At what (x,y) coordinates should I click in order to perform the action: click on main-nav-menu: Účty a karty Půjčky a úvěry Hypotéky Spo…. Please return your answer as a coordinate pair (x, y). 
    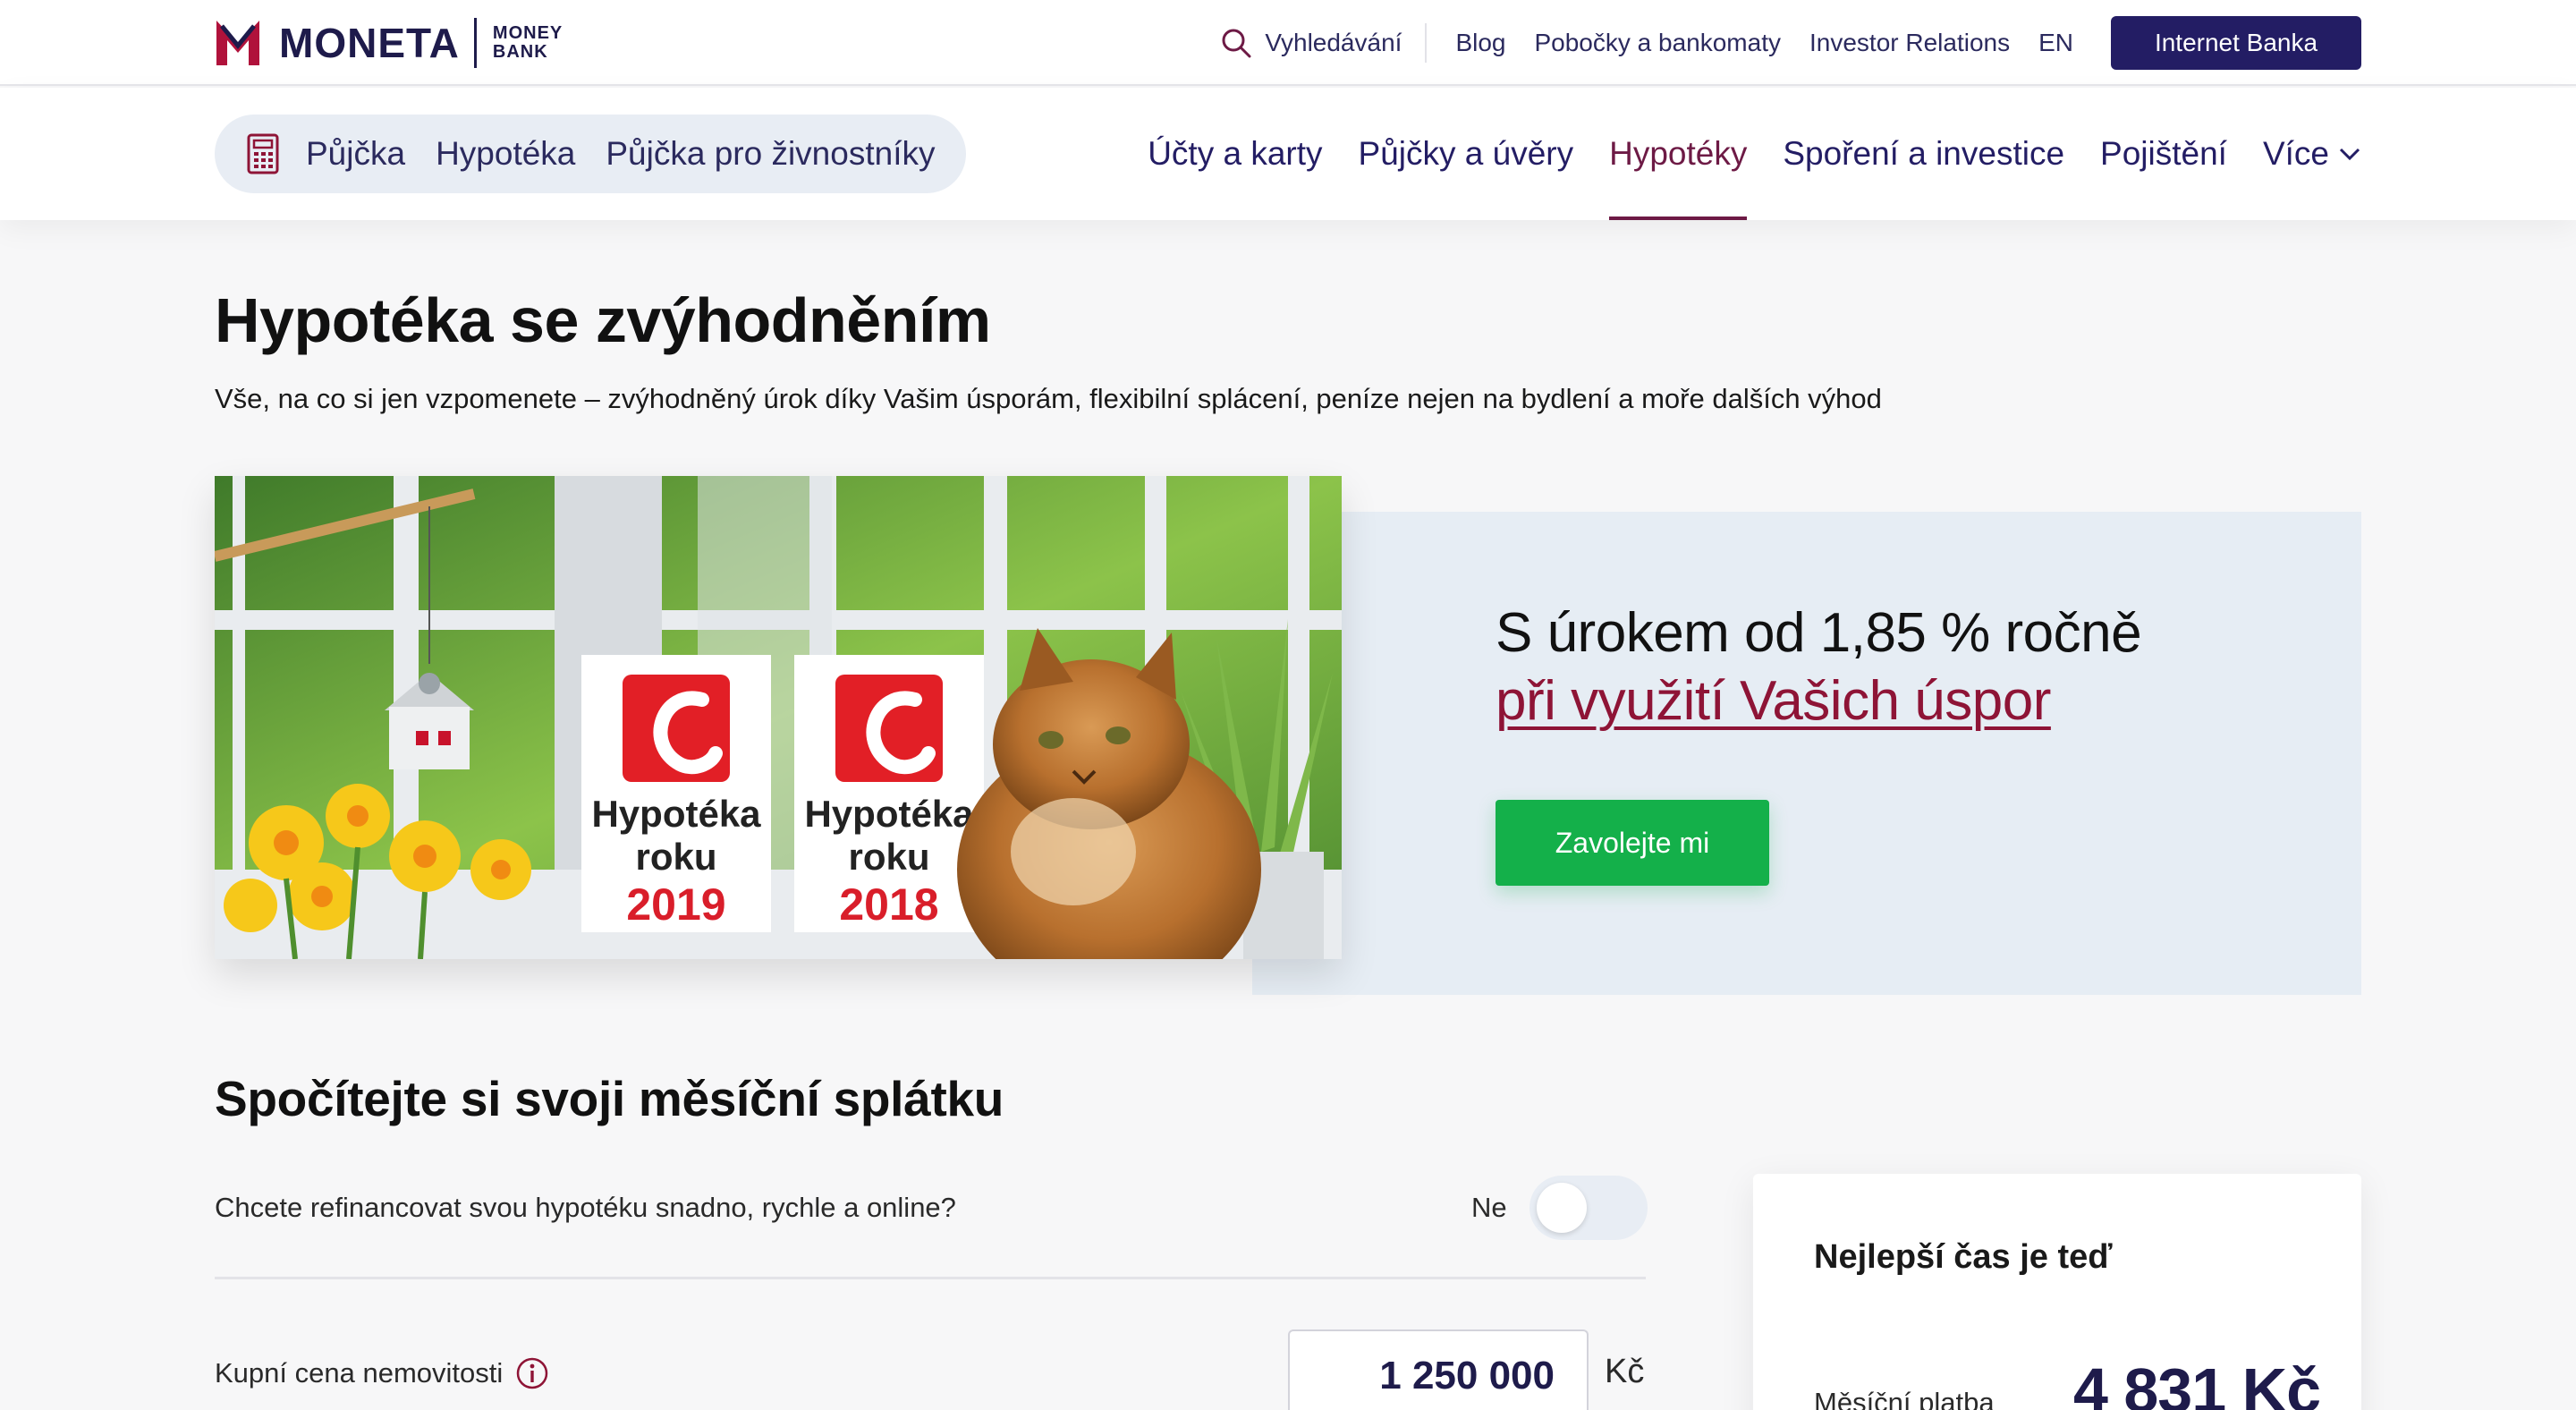
    Looking at the image, I should click on (1736, 154).